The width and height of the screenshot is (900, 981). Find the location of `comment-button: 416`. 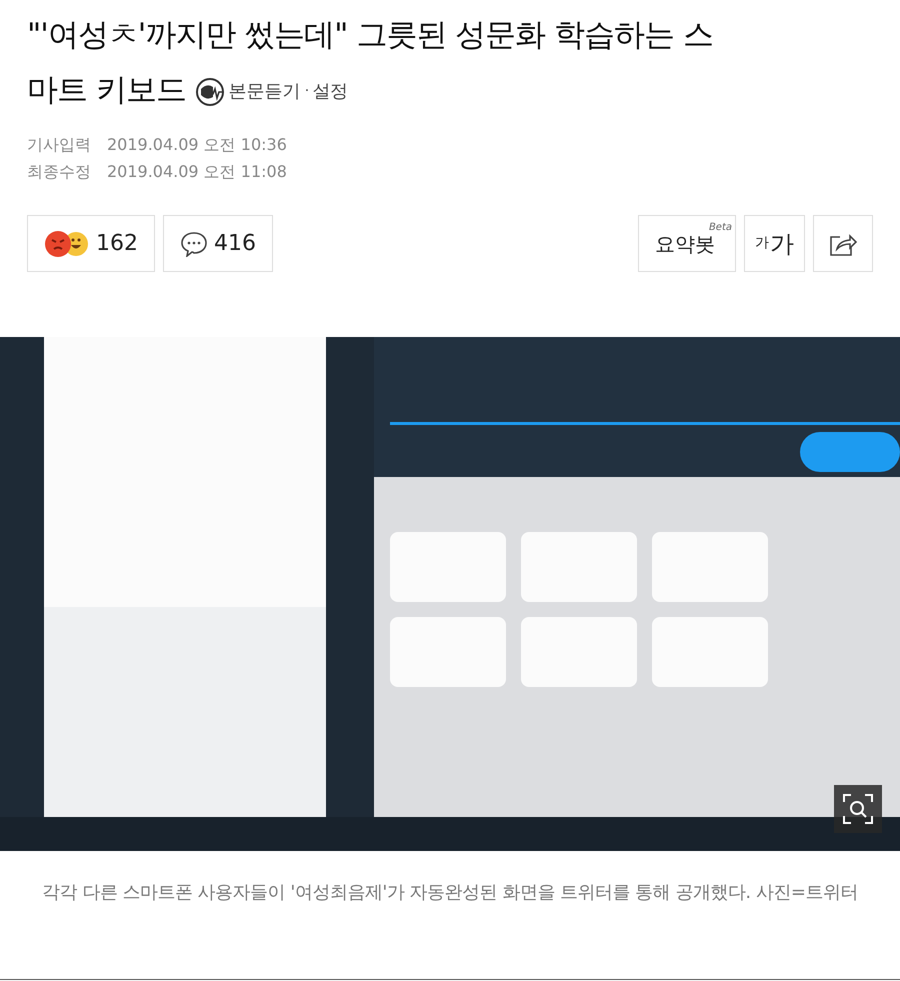

comment-button: 416 is located at coordinates (218, 243).